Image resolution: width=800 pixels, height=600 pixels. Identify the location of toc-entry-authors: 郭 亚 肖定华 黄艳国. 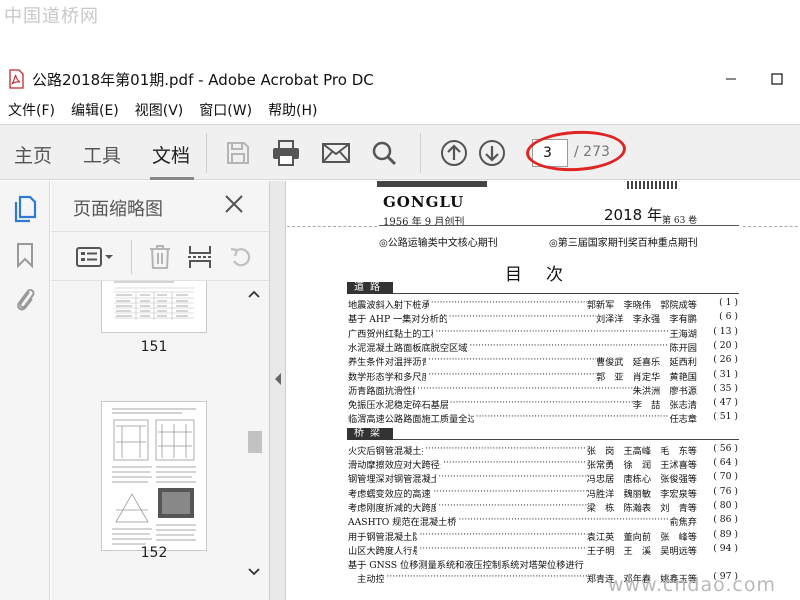
(646, 376).